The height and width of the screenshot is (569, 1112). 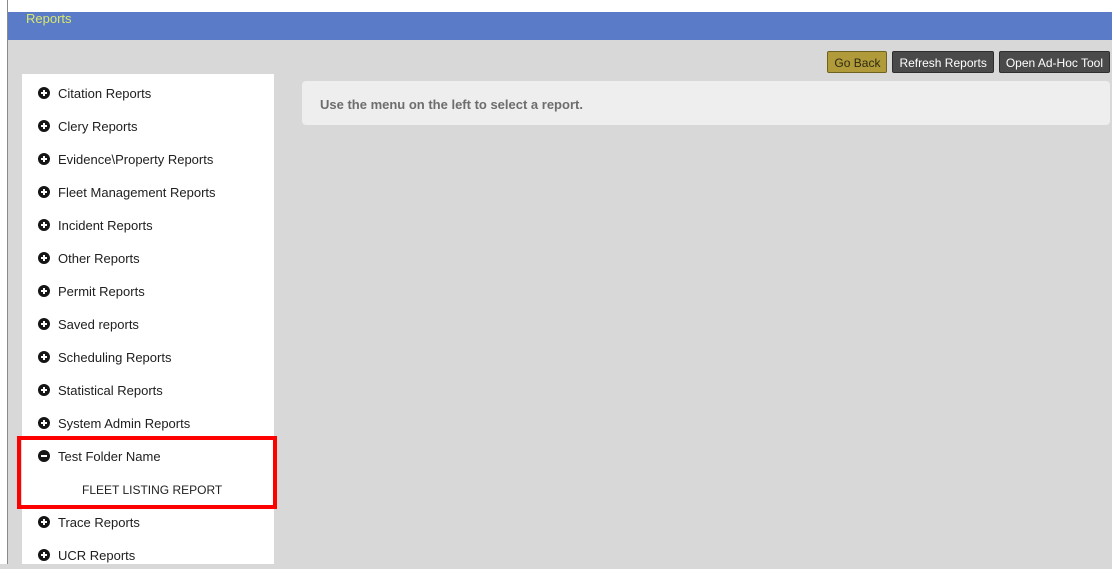 I want to click on sidebar-item-label: Other Reports, so click(x=99, y=258).